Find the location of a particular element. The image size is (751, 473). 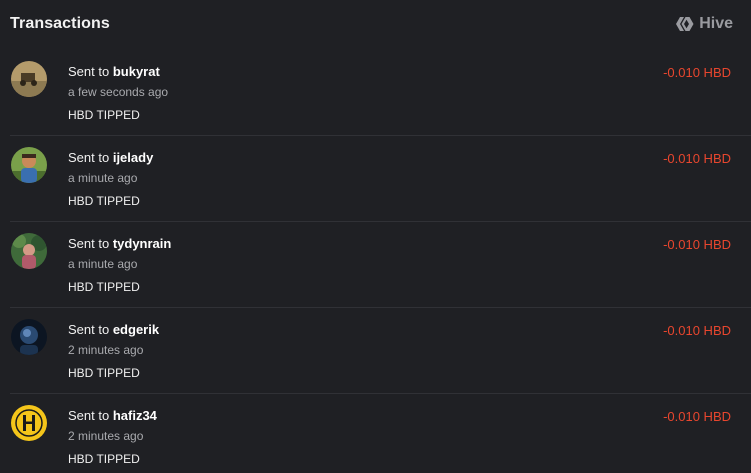

transaction-description: Sent to ijelady is located at coordinates (110, 157).